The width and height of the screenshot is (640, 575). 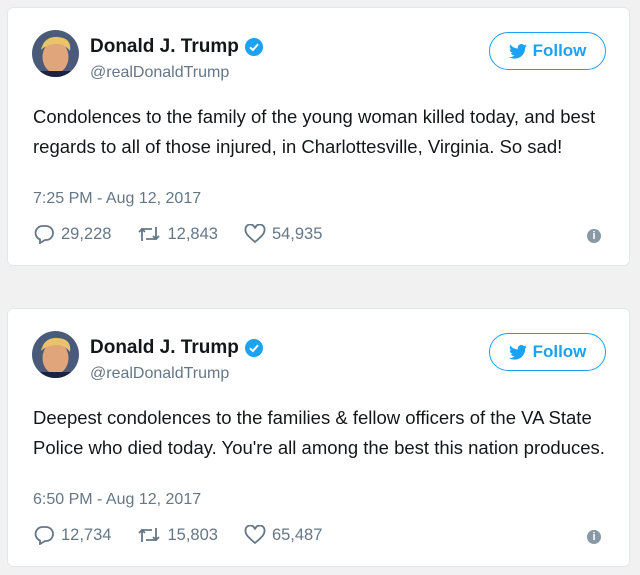 I want to click on tweet-actions: 29,228 12,843 54,935, so click(x=190, y=234).